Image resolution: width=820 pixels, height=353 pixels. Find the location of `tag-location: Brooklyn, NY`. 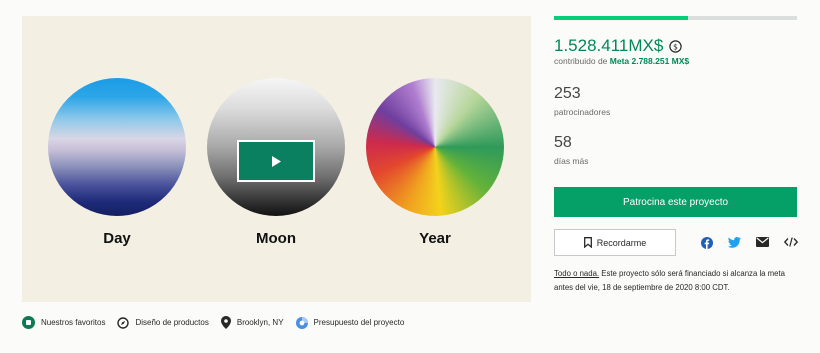

tag-location: Brooklyn, NY is located at coordinates (252, 322).